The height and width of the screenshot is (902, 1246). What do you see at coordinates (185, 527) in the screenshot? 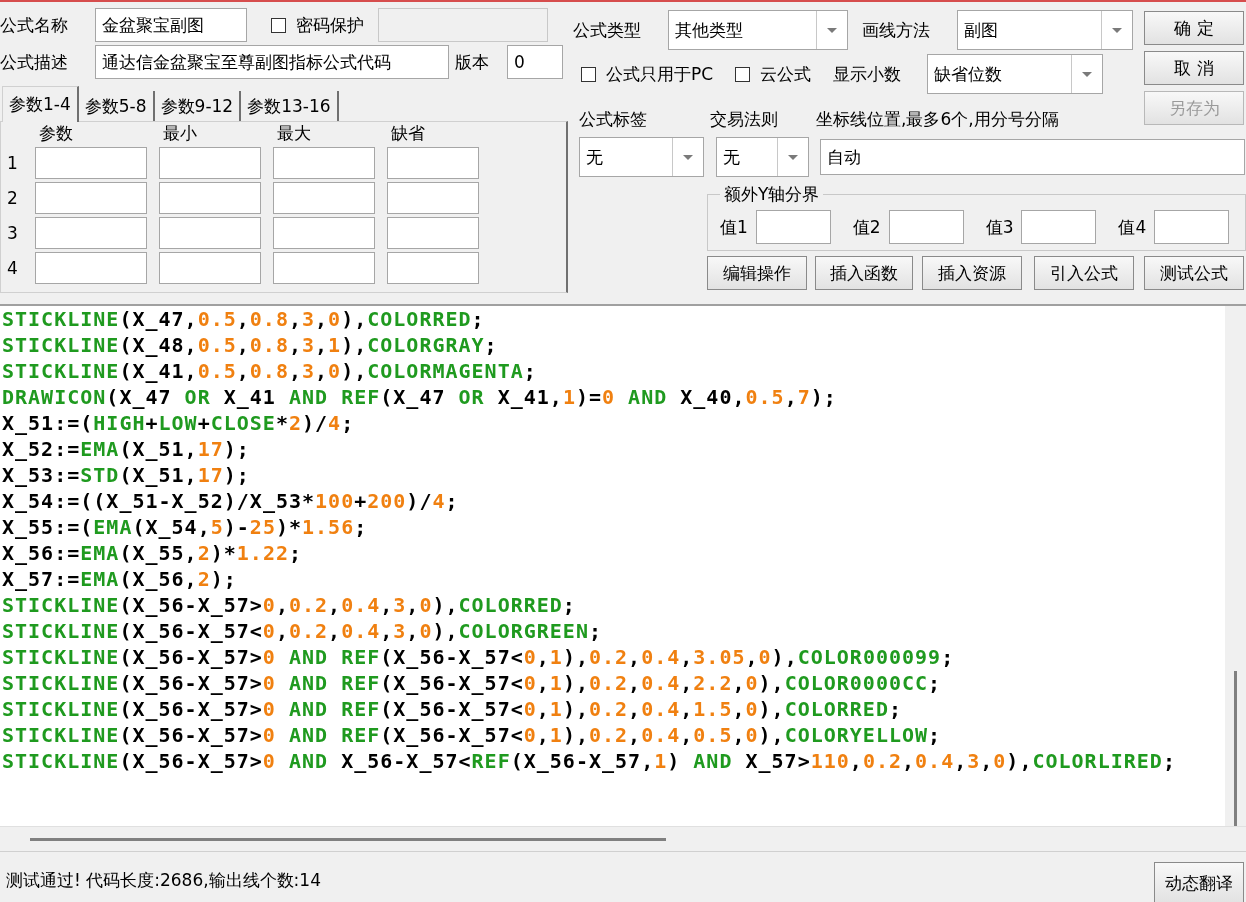
I see `code-line: X_55:=(EMA(X_54,5)-25)*1.56;` at bounding box center [185, 527].